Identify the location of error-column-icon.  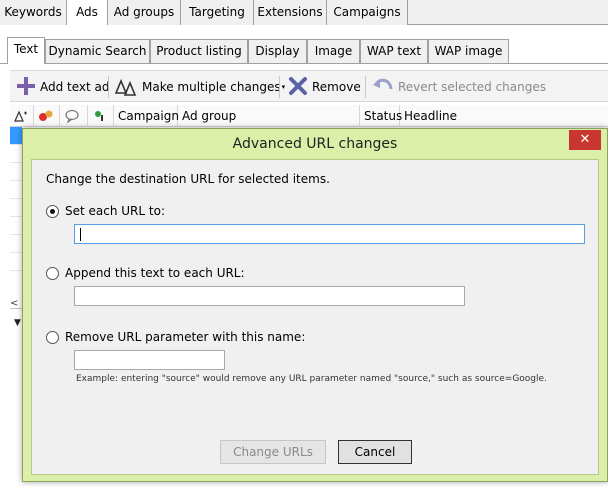
(47, 116).